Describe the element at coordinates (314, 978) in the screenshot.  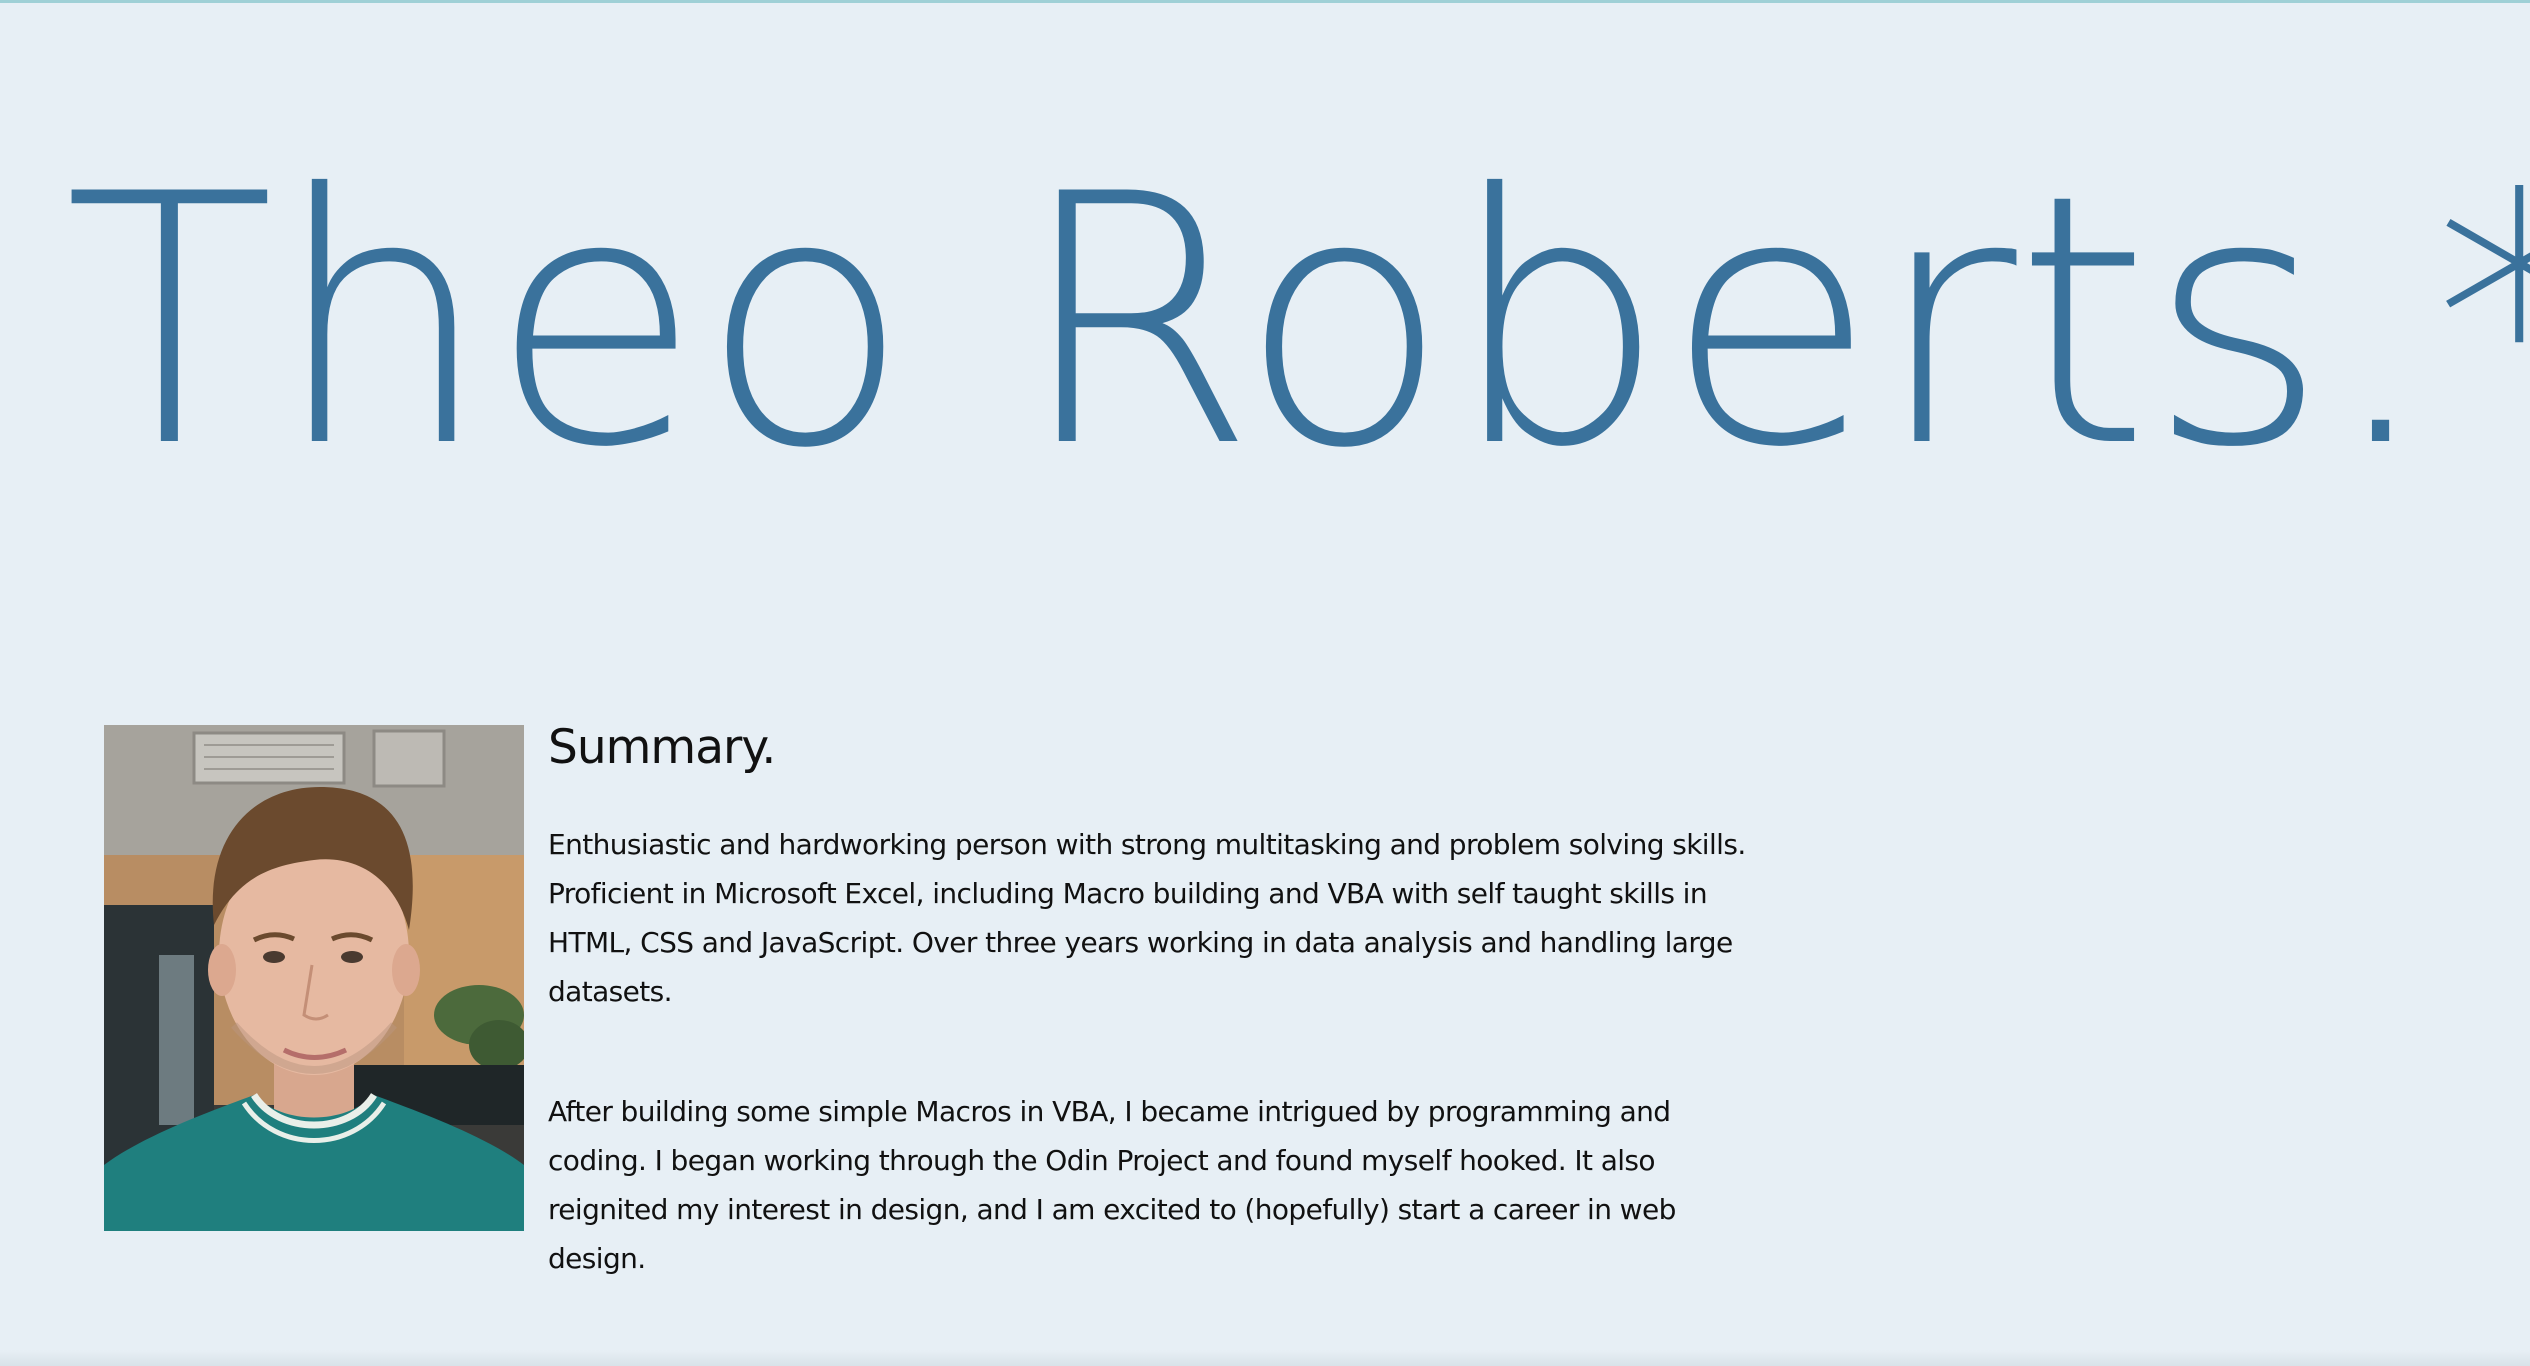
I see `profile-photo` at that location.